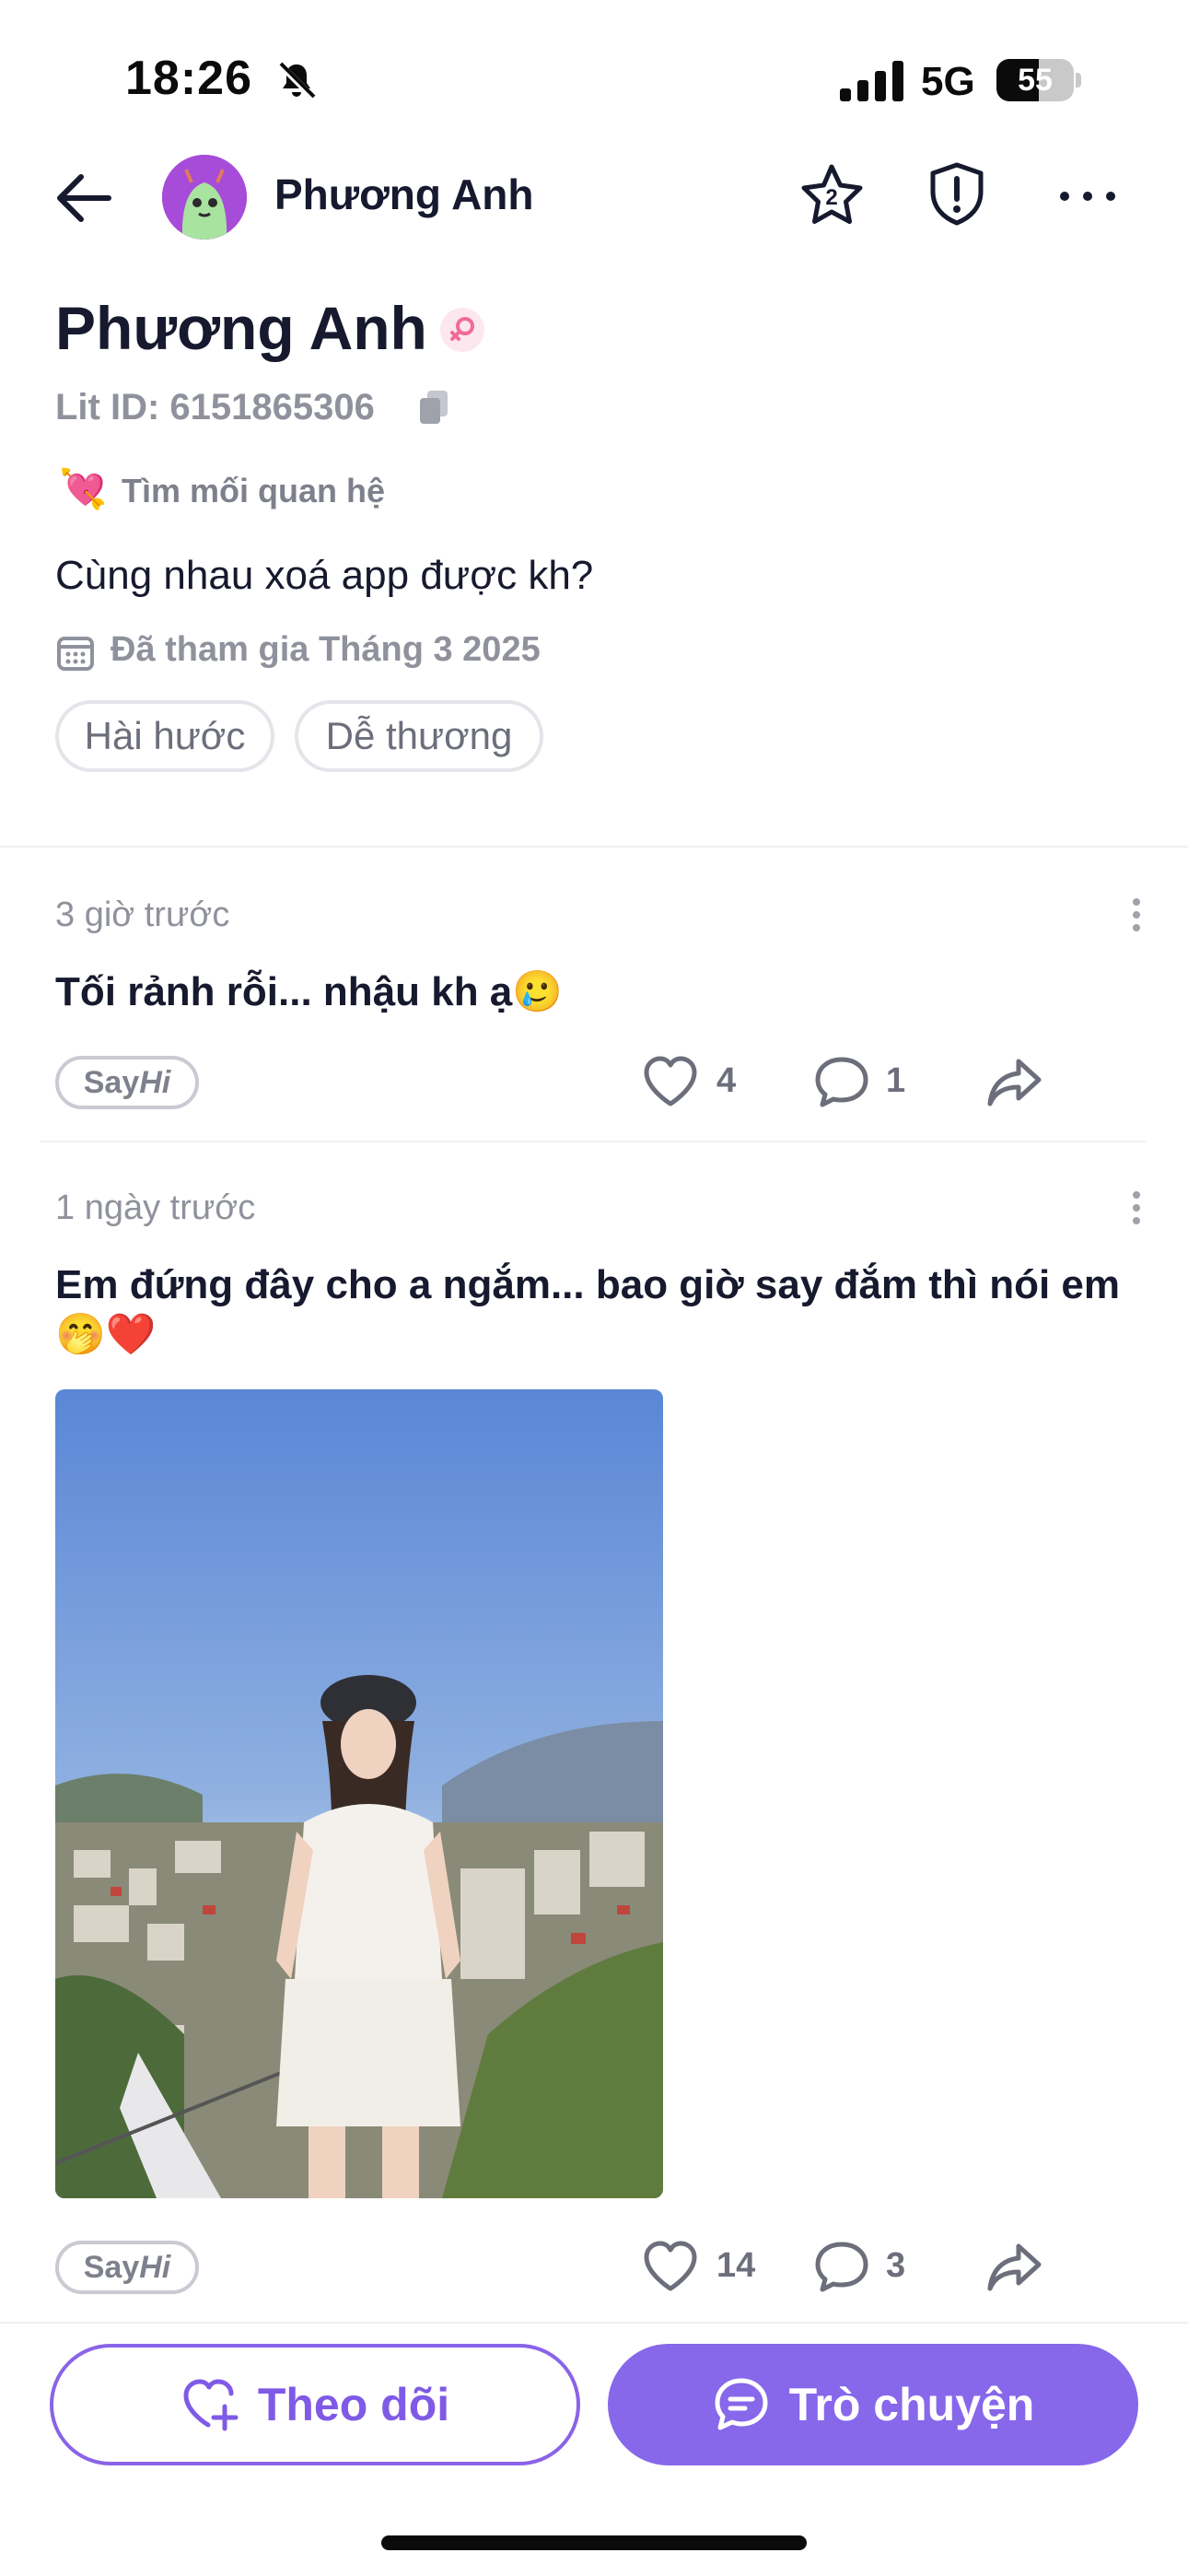 Image resolution: width=1188 pixels, height=2576 pixels. What do you see at coordinates (215, 407) in the screenshot?
I see `lit-id: Lit ID: 6151865306` at bounding box center [215, 407].